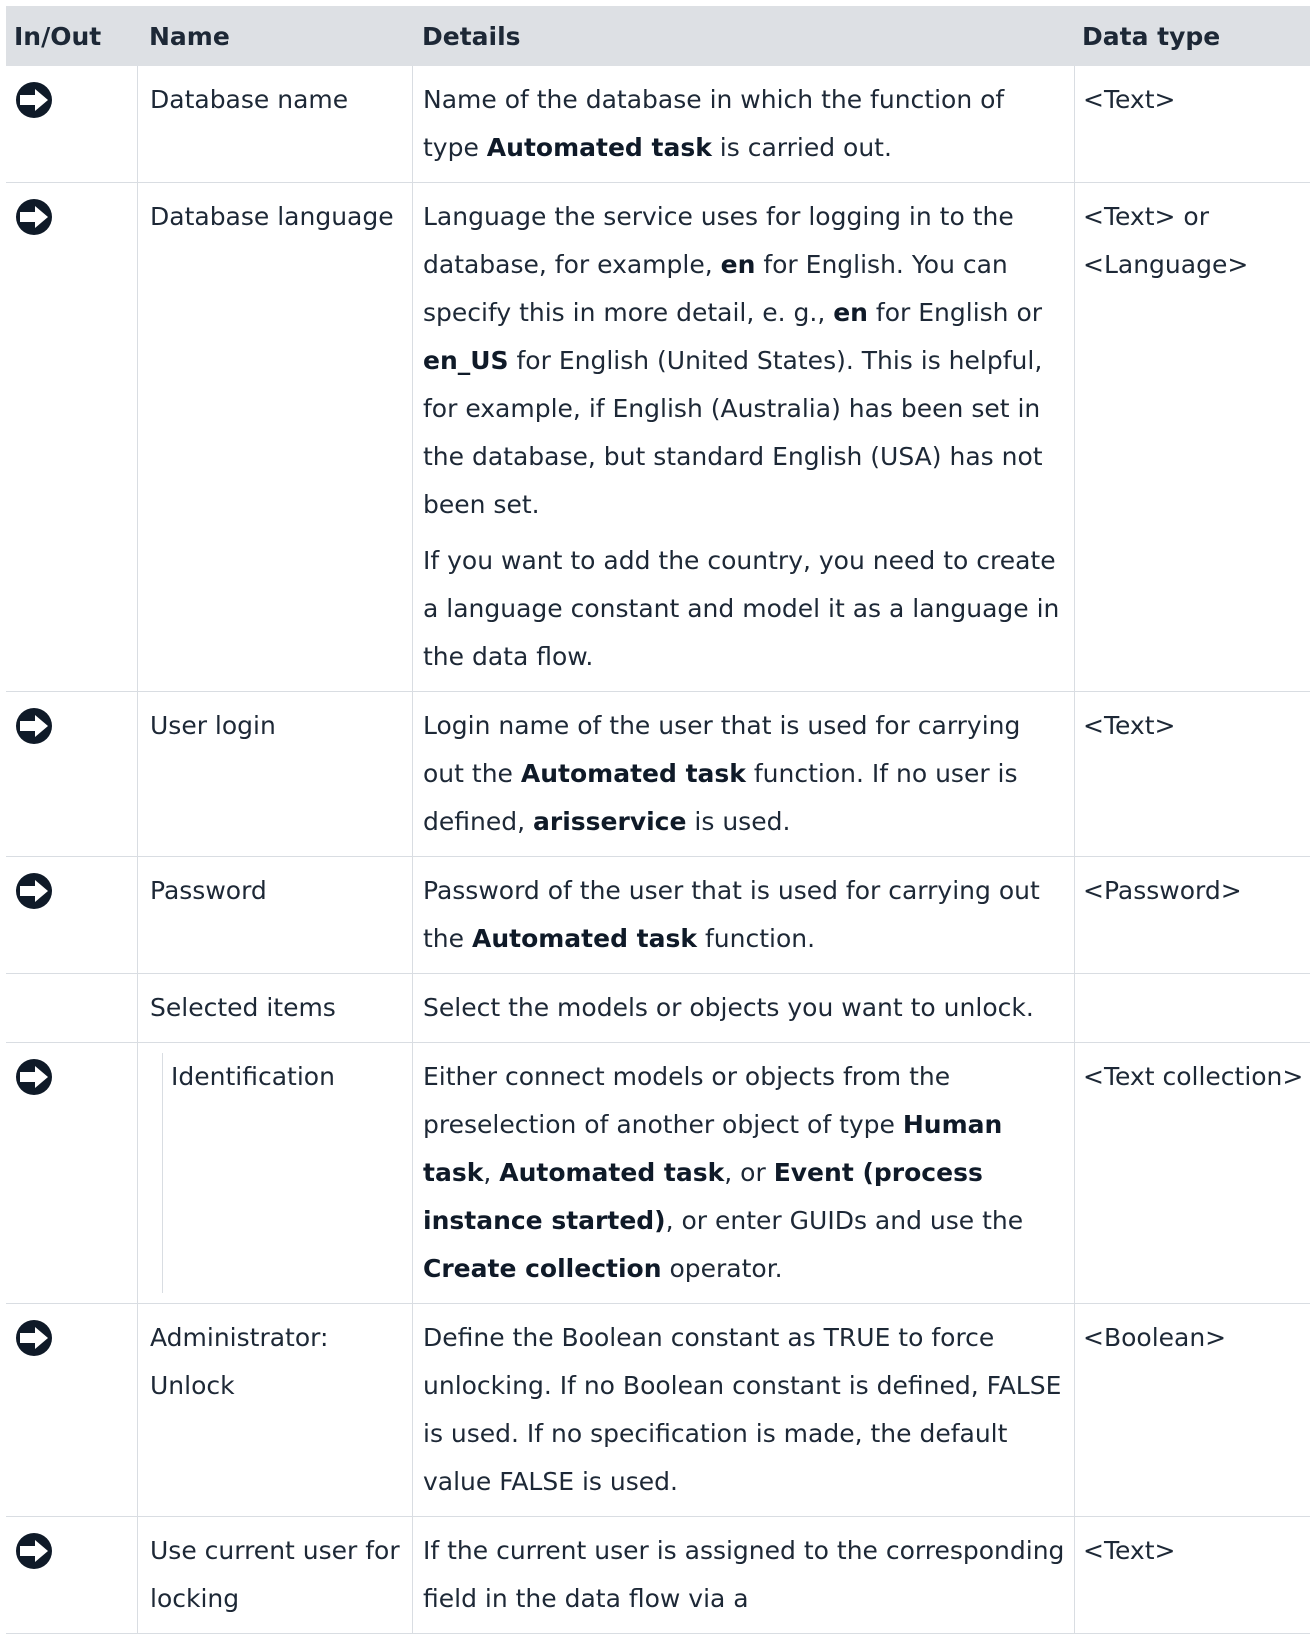 The image size is (1310, 1641). Describe the element at coordinates (274, 774) in the screenshot. I see `name-cell: User login` at that location.